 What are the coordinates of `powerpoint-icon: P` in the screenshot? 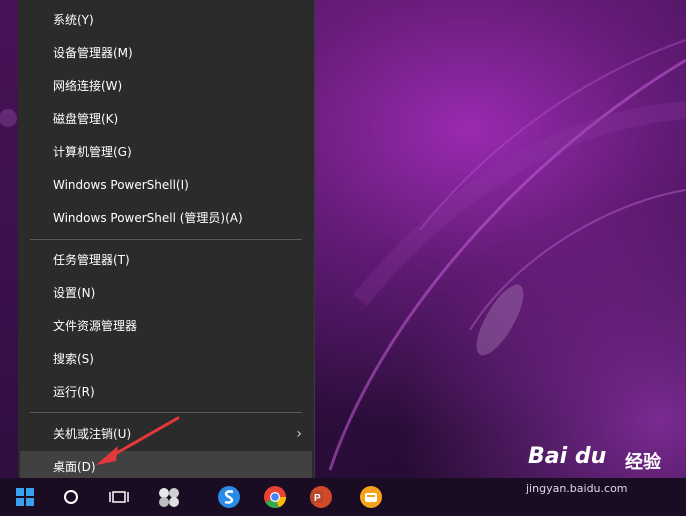 It's located at (321, 497).